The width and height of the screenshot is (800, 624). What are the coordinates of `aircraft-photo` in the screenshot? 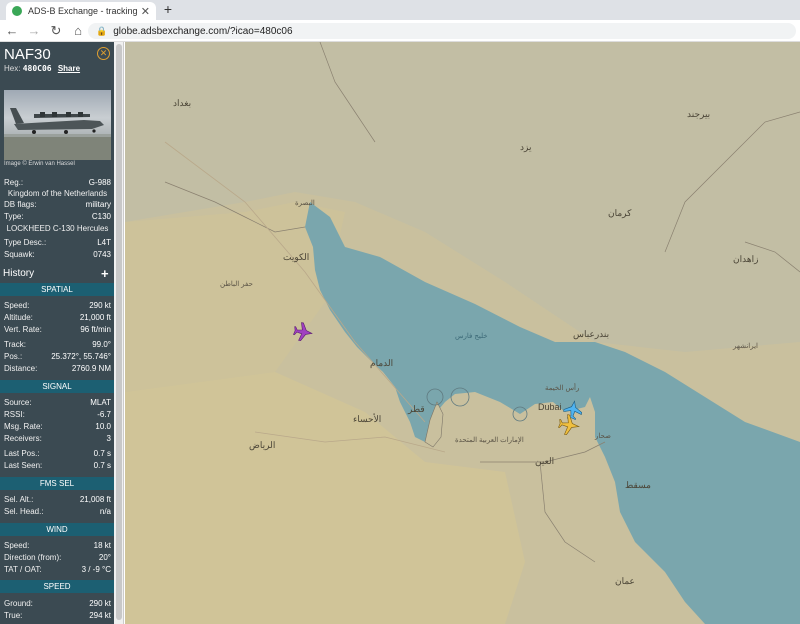 It's located at (57, 125).